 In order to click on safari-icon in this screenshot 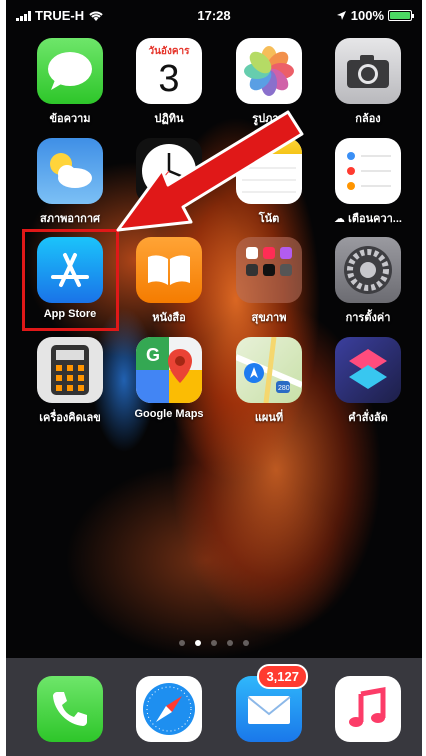, I will do `click(169, 709)`.